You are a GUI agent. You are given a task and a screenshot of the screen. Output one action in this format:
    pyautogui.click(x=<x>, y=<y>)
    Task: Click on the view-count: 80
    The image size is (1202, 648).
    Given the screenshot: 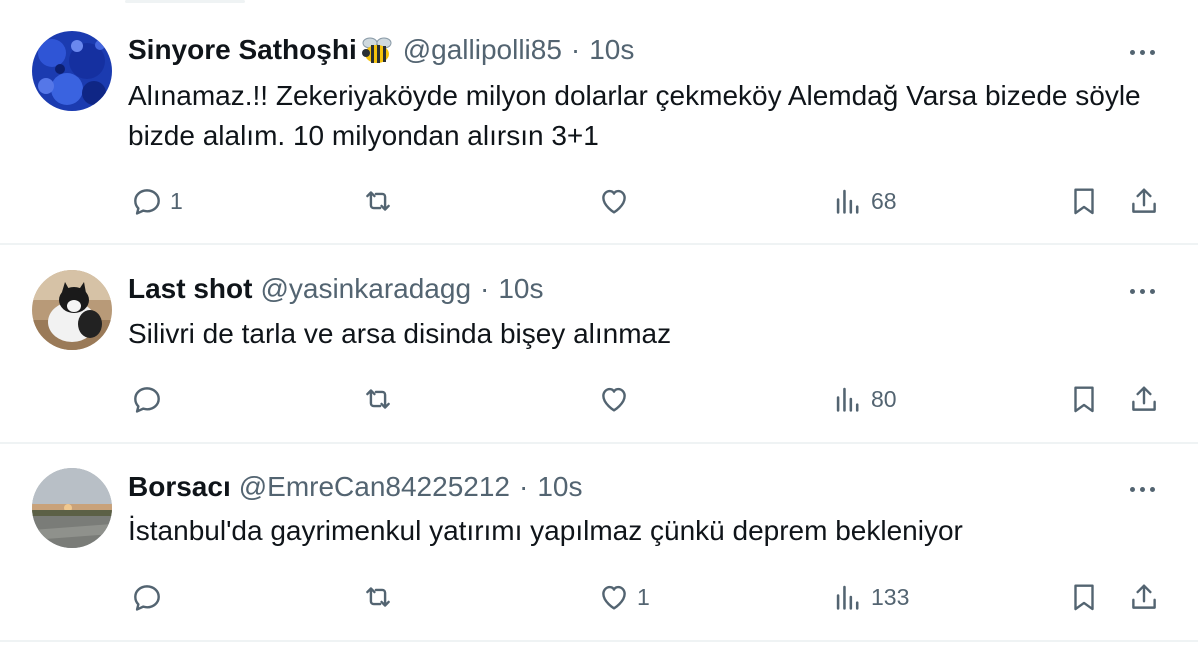 What is the action you would take?
    pyautogui.click(x=884, y=398)
    